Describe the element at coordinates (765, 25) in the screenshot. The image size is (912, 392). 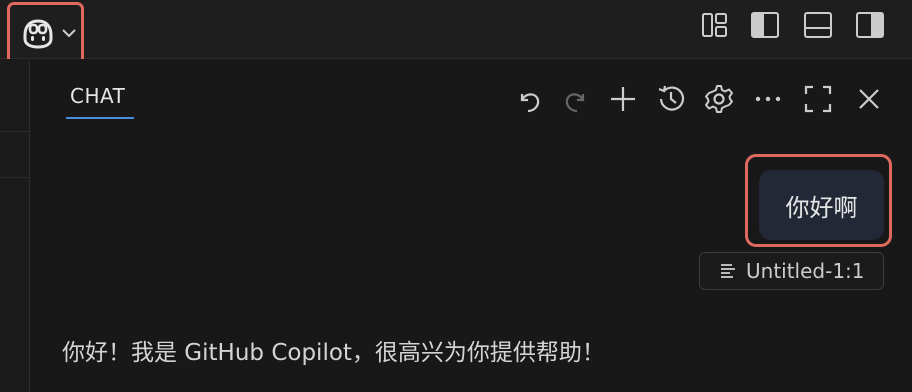
I see `toggle-primary-sidebar-icon` at that location.